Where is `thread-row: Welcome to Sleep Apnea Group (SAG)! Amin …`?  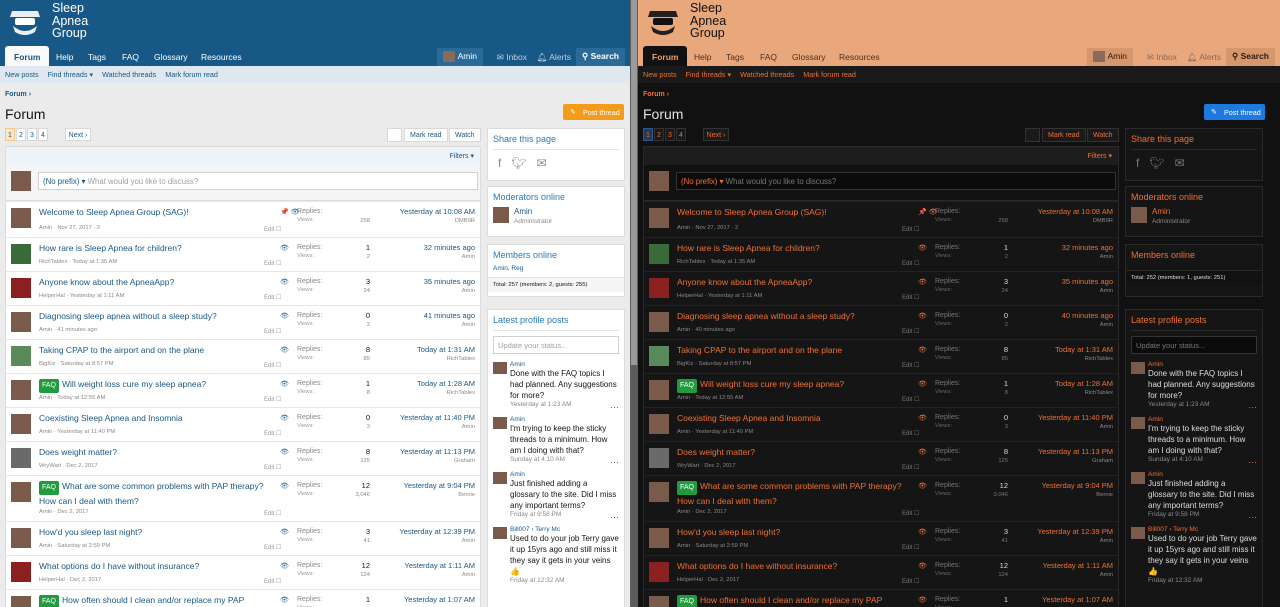 thread-row: Welcome to Sleep Apnea Group (SAG)! Amin … is located at coordinates (243, 219).